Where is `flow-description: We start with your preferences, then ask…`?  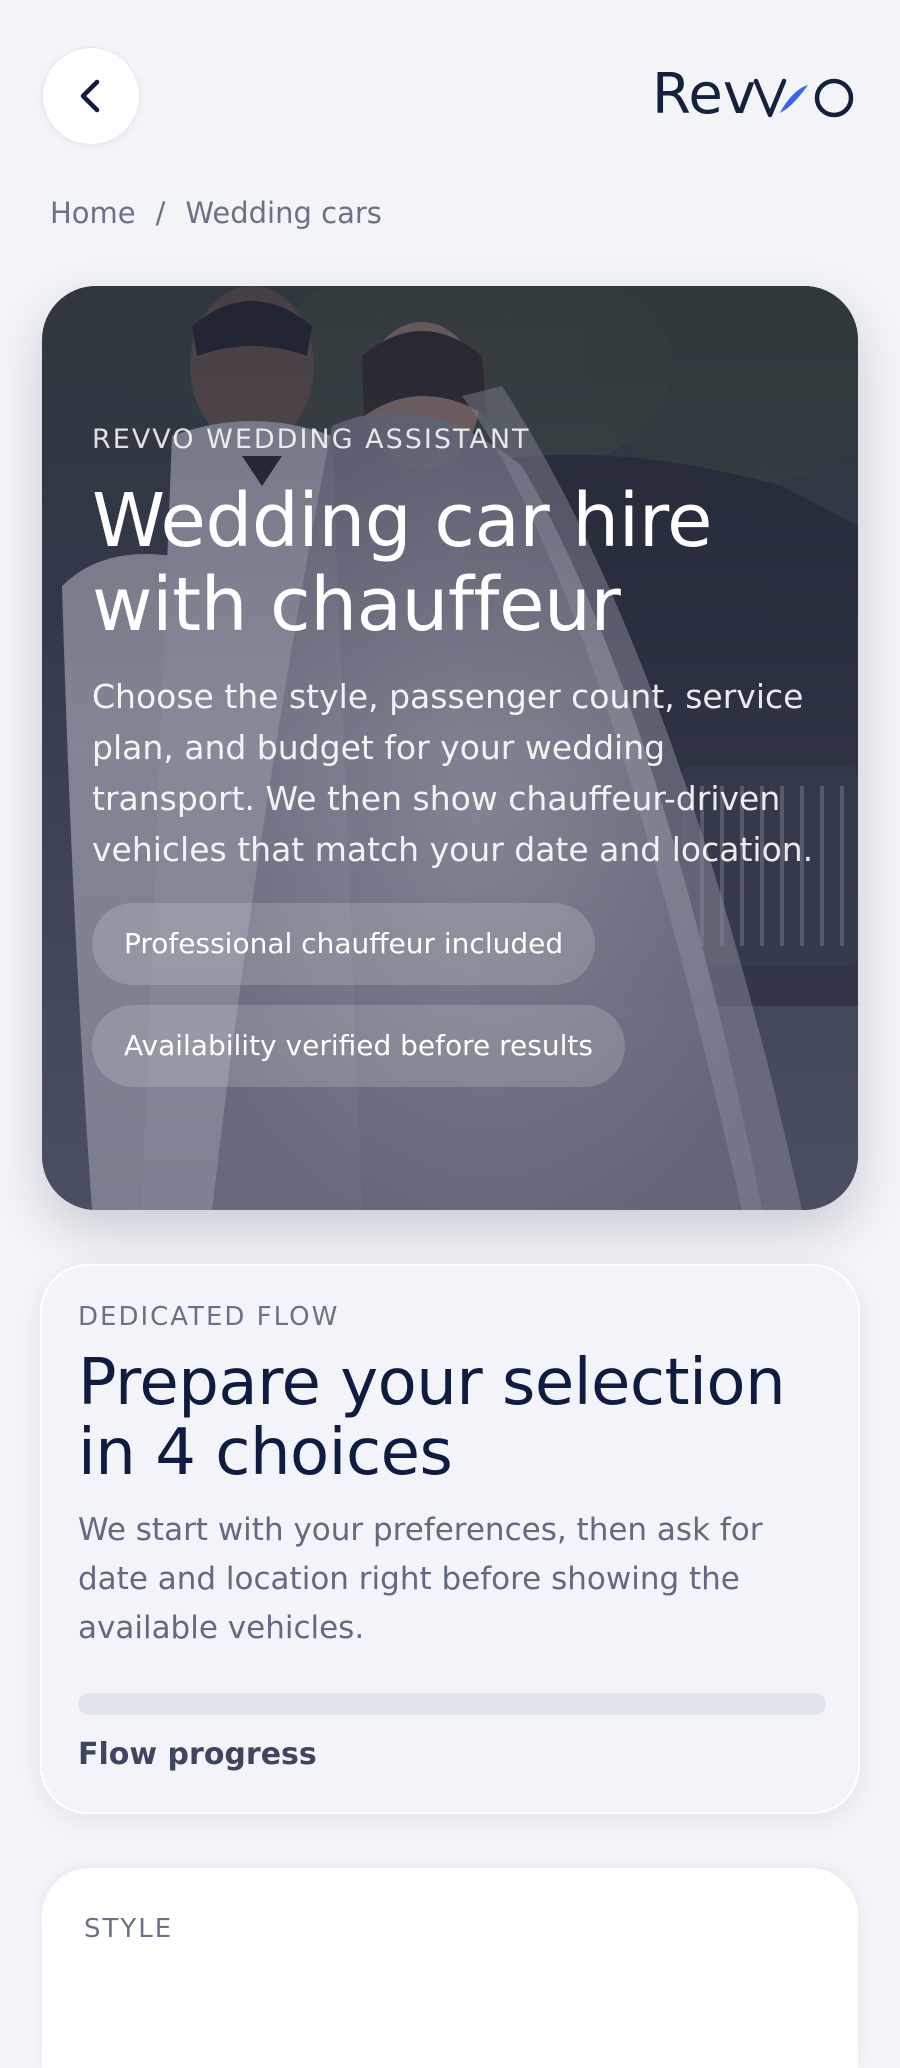
flow-description: We start with your preferences, then ask… is located at coordinates (420, 1579).